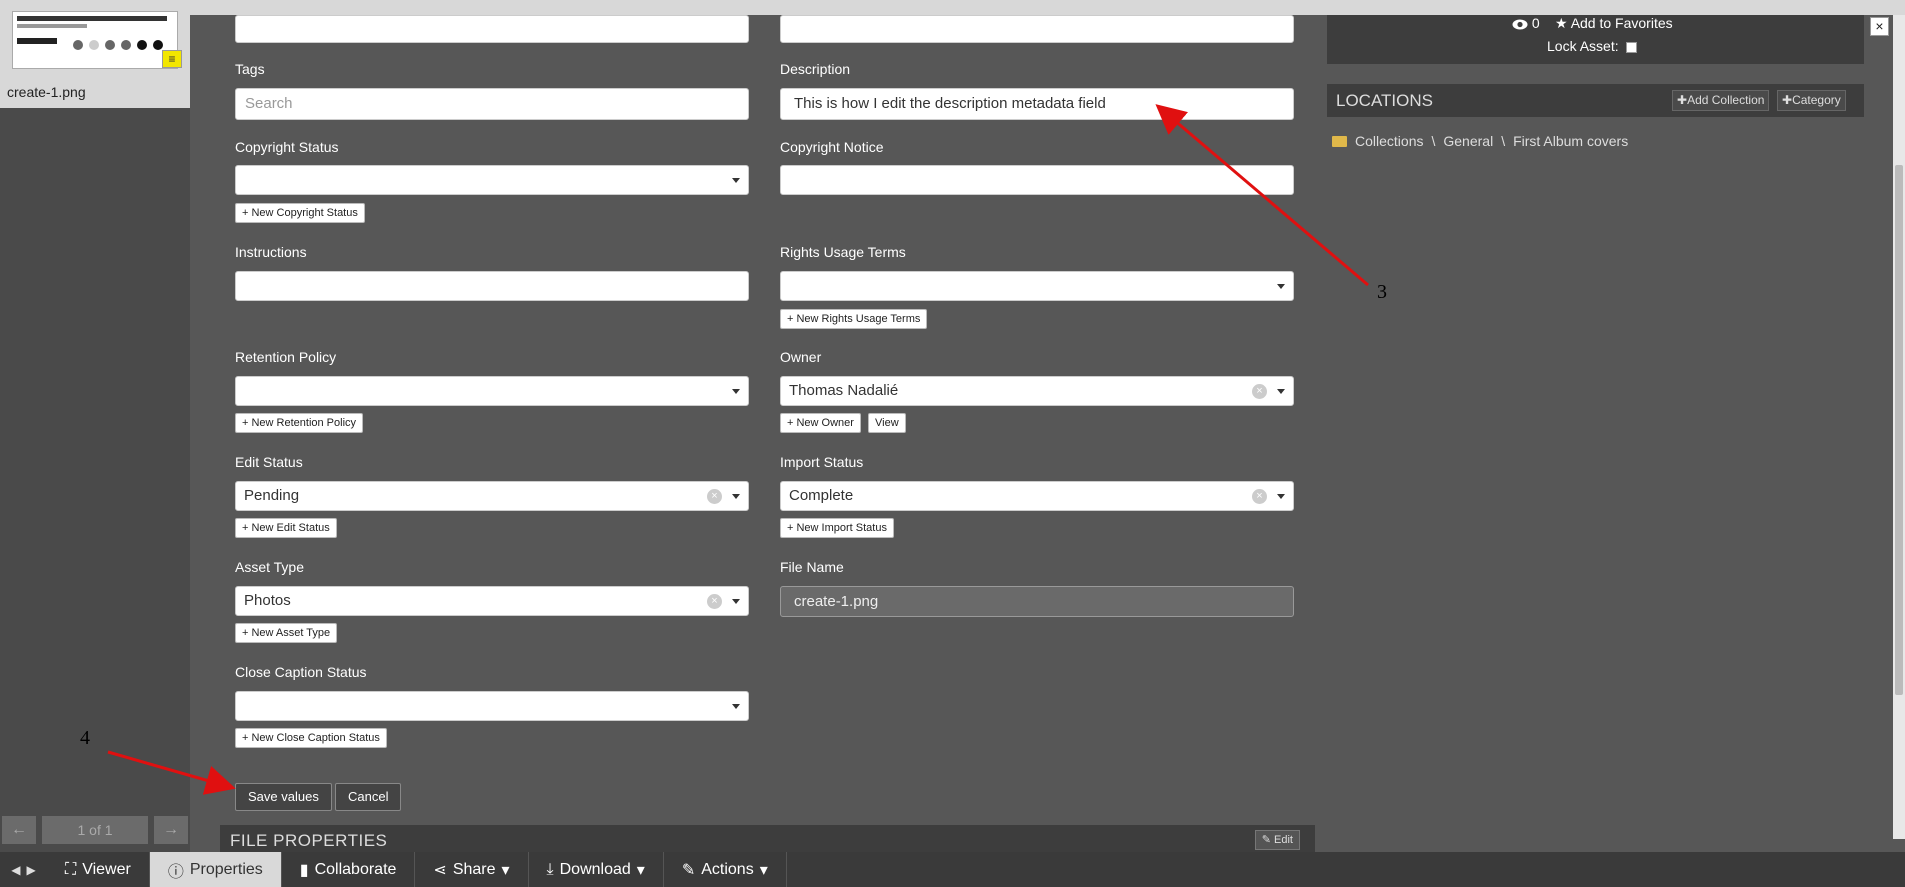 The height and width of the screenshot is (887, 1905). I want to click on top-field-right, so click(1037, 29).